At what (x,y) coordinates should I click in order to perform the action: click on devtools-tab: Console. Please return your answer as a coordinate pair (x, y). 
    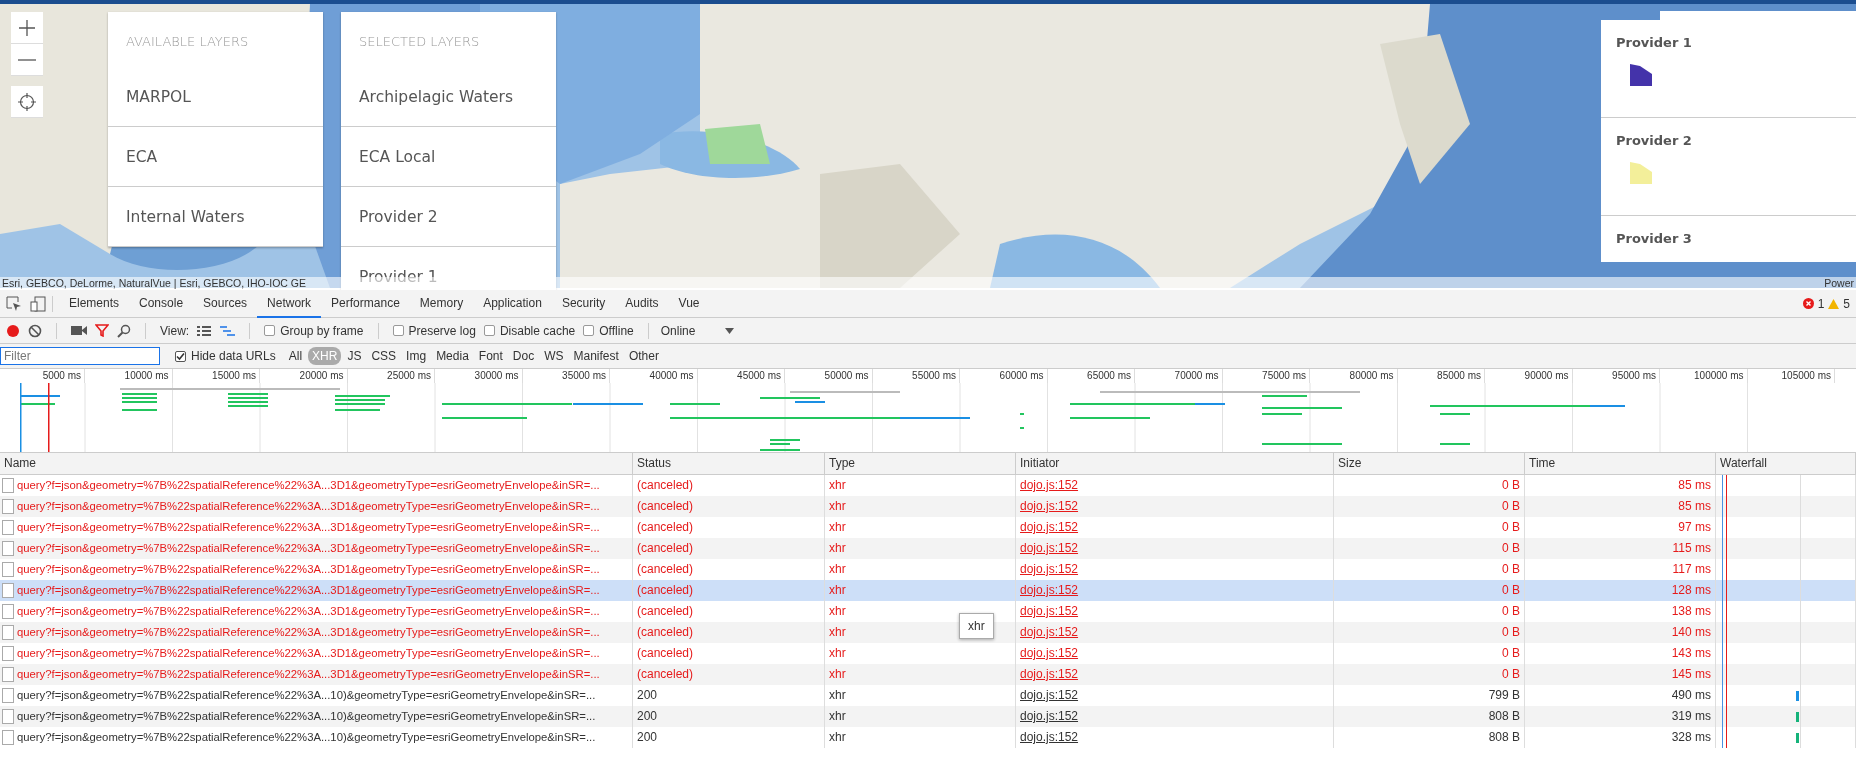
    Looking at the image, I should click on (161, 303).